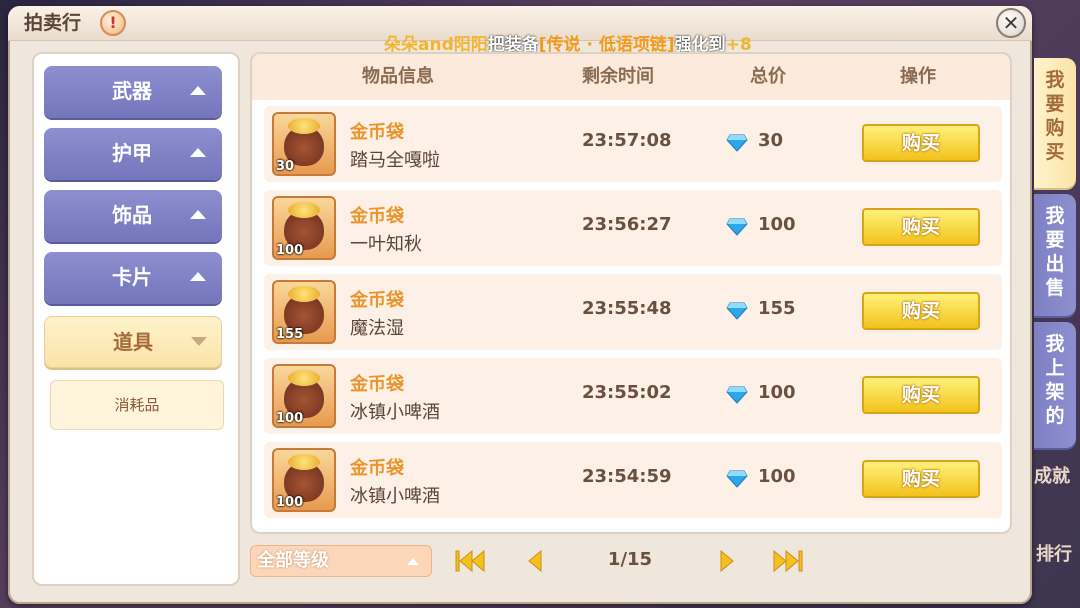 The width and height of the screenshot is (1080, 608). Describe the element at coordinates (918, 76) in the screenshot. I see `header-action: 操作` at that location.